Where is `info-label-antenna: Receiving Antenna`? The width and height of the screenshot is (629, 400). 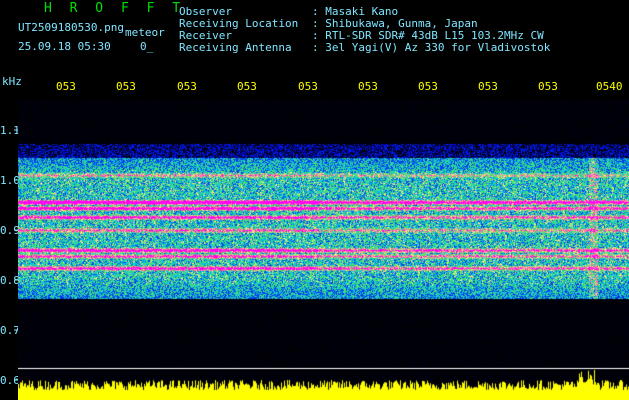 info-label-antenna: Receiving Antenna is located at coordinates (235, 47).